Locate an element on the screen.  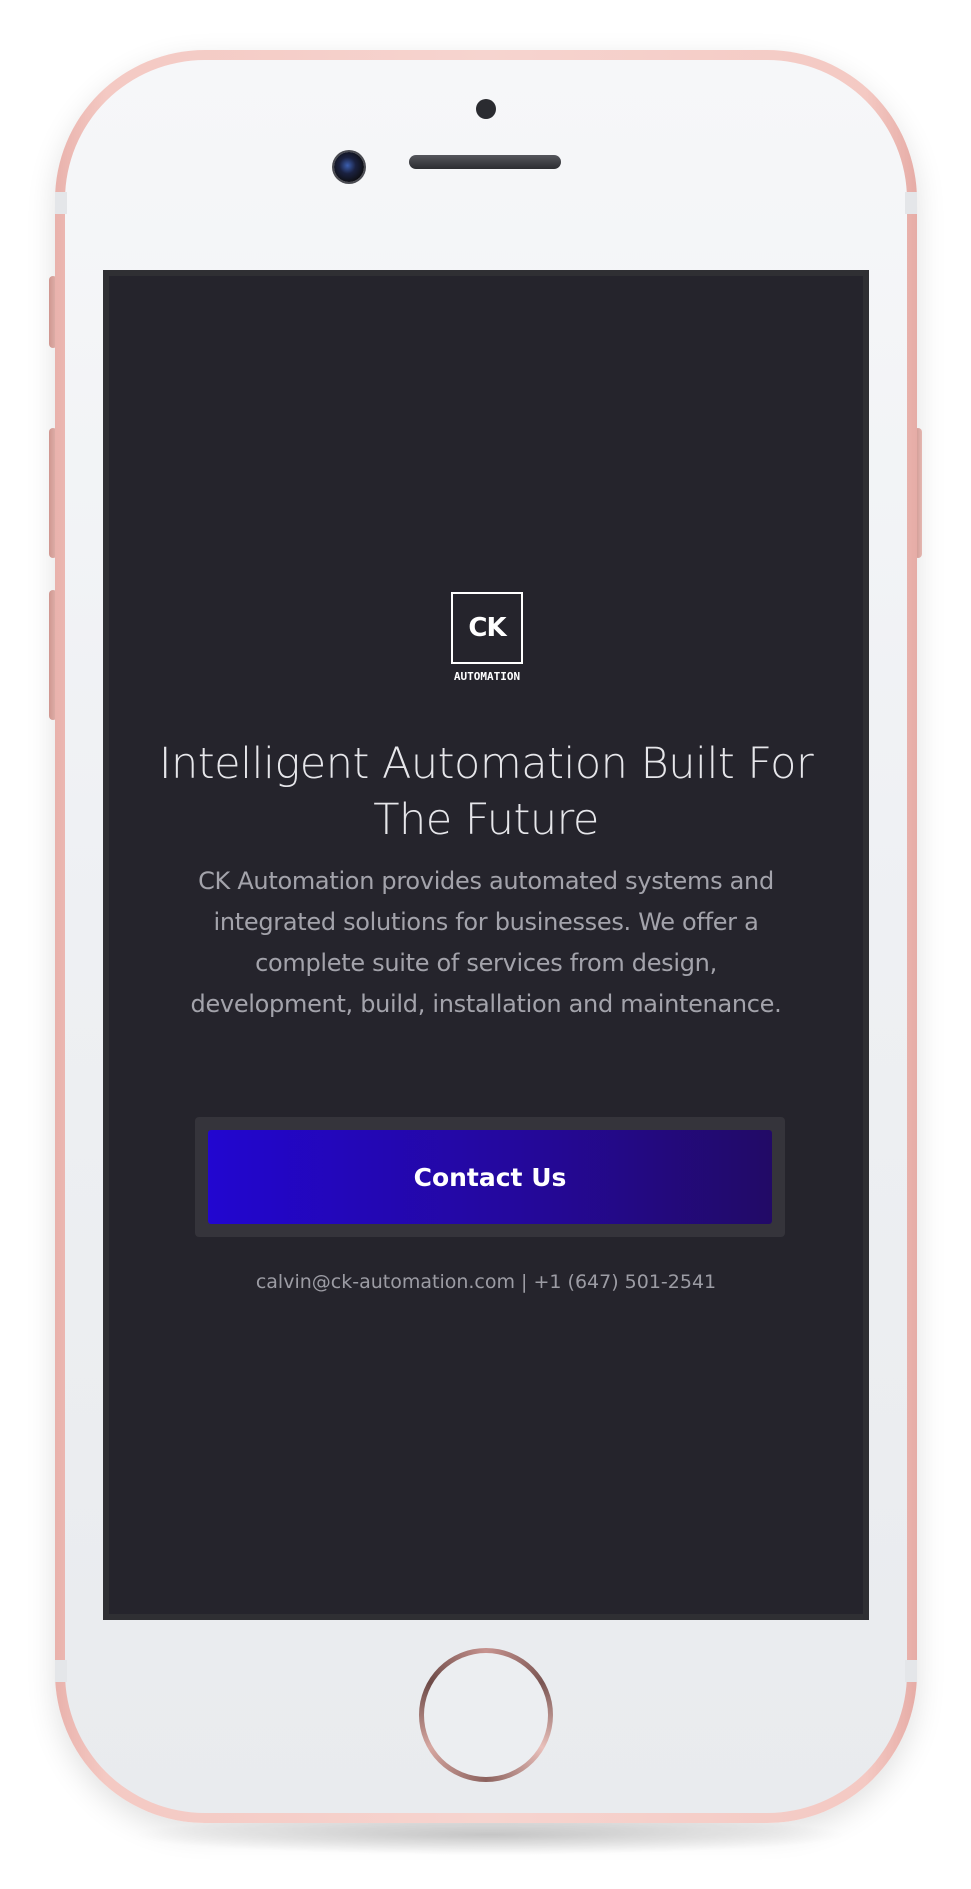
cta-container: Contact Us is located at coordinates (490, 1177).